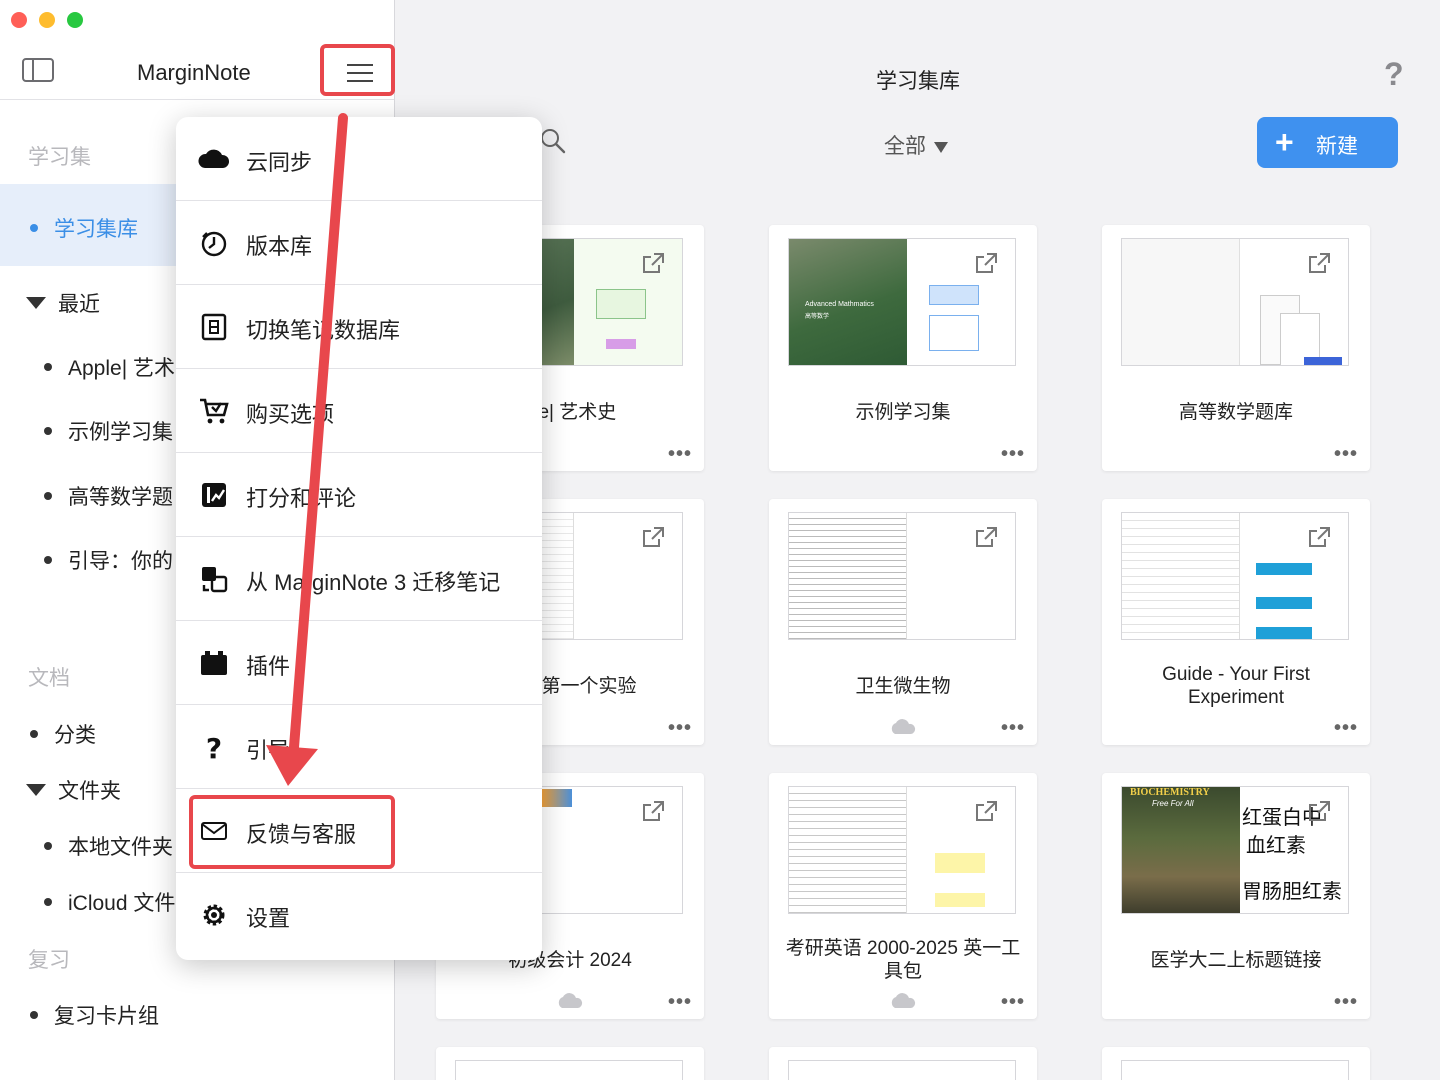  Describe the element at coordinates (817, 317) in the screenshot. I see `thumb-text: 高等数学` at that location.